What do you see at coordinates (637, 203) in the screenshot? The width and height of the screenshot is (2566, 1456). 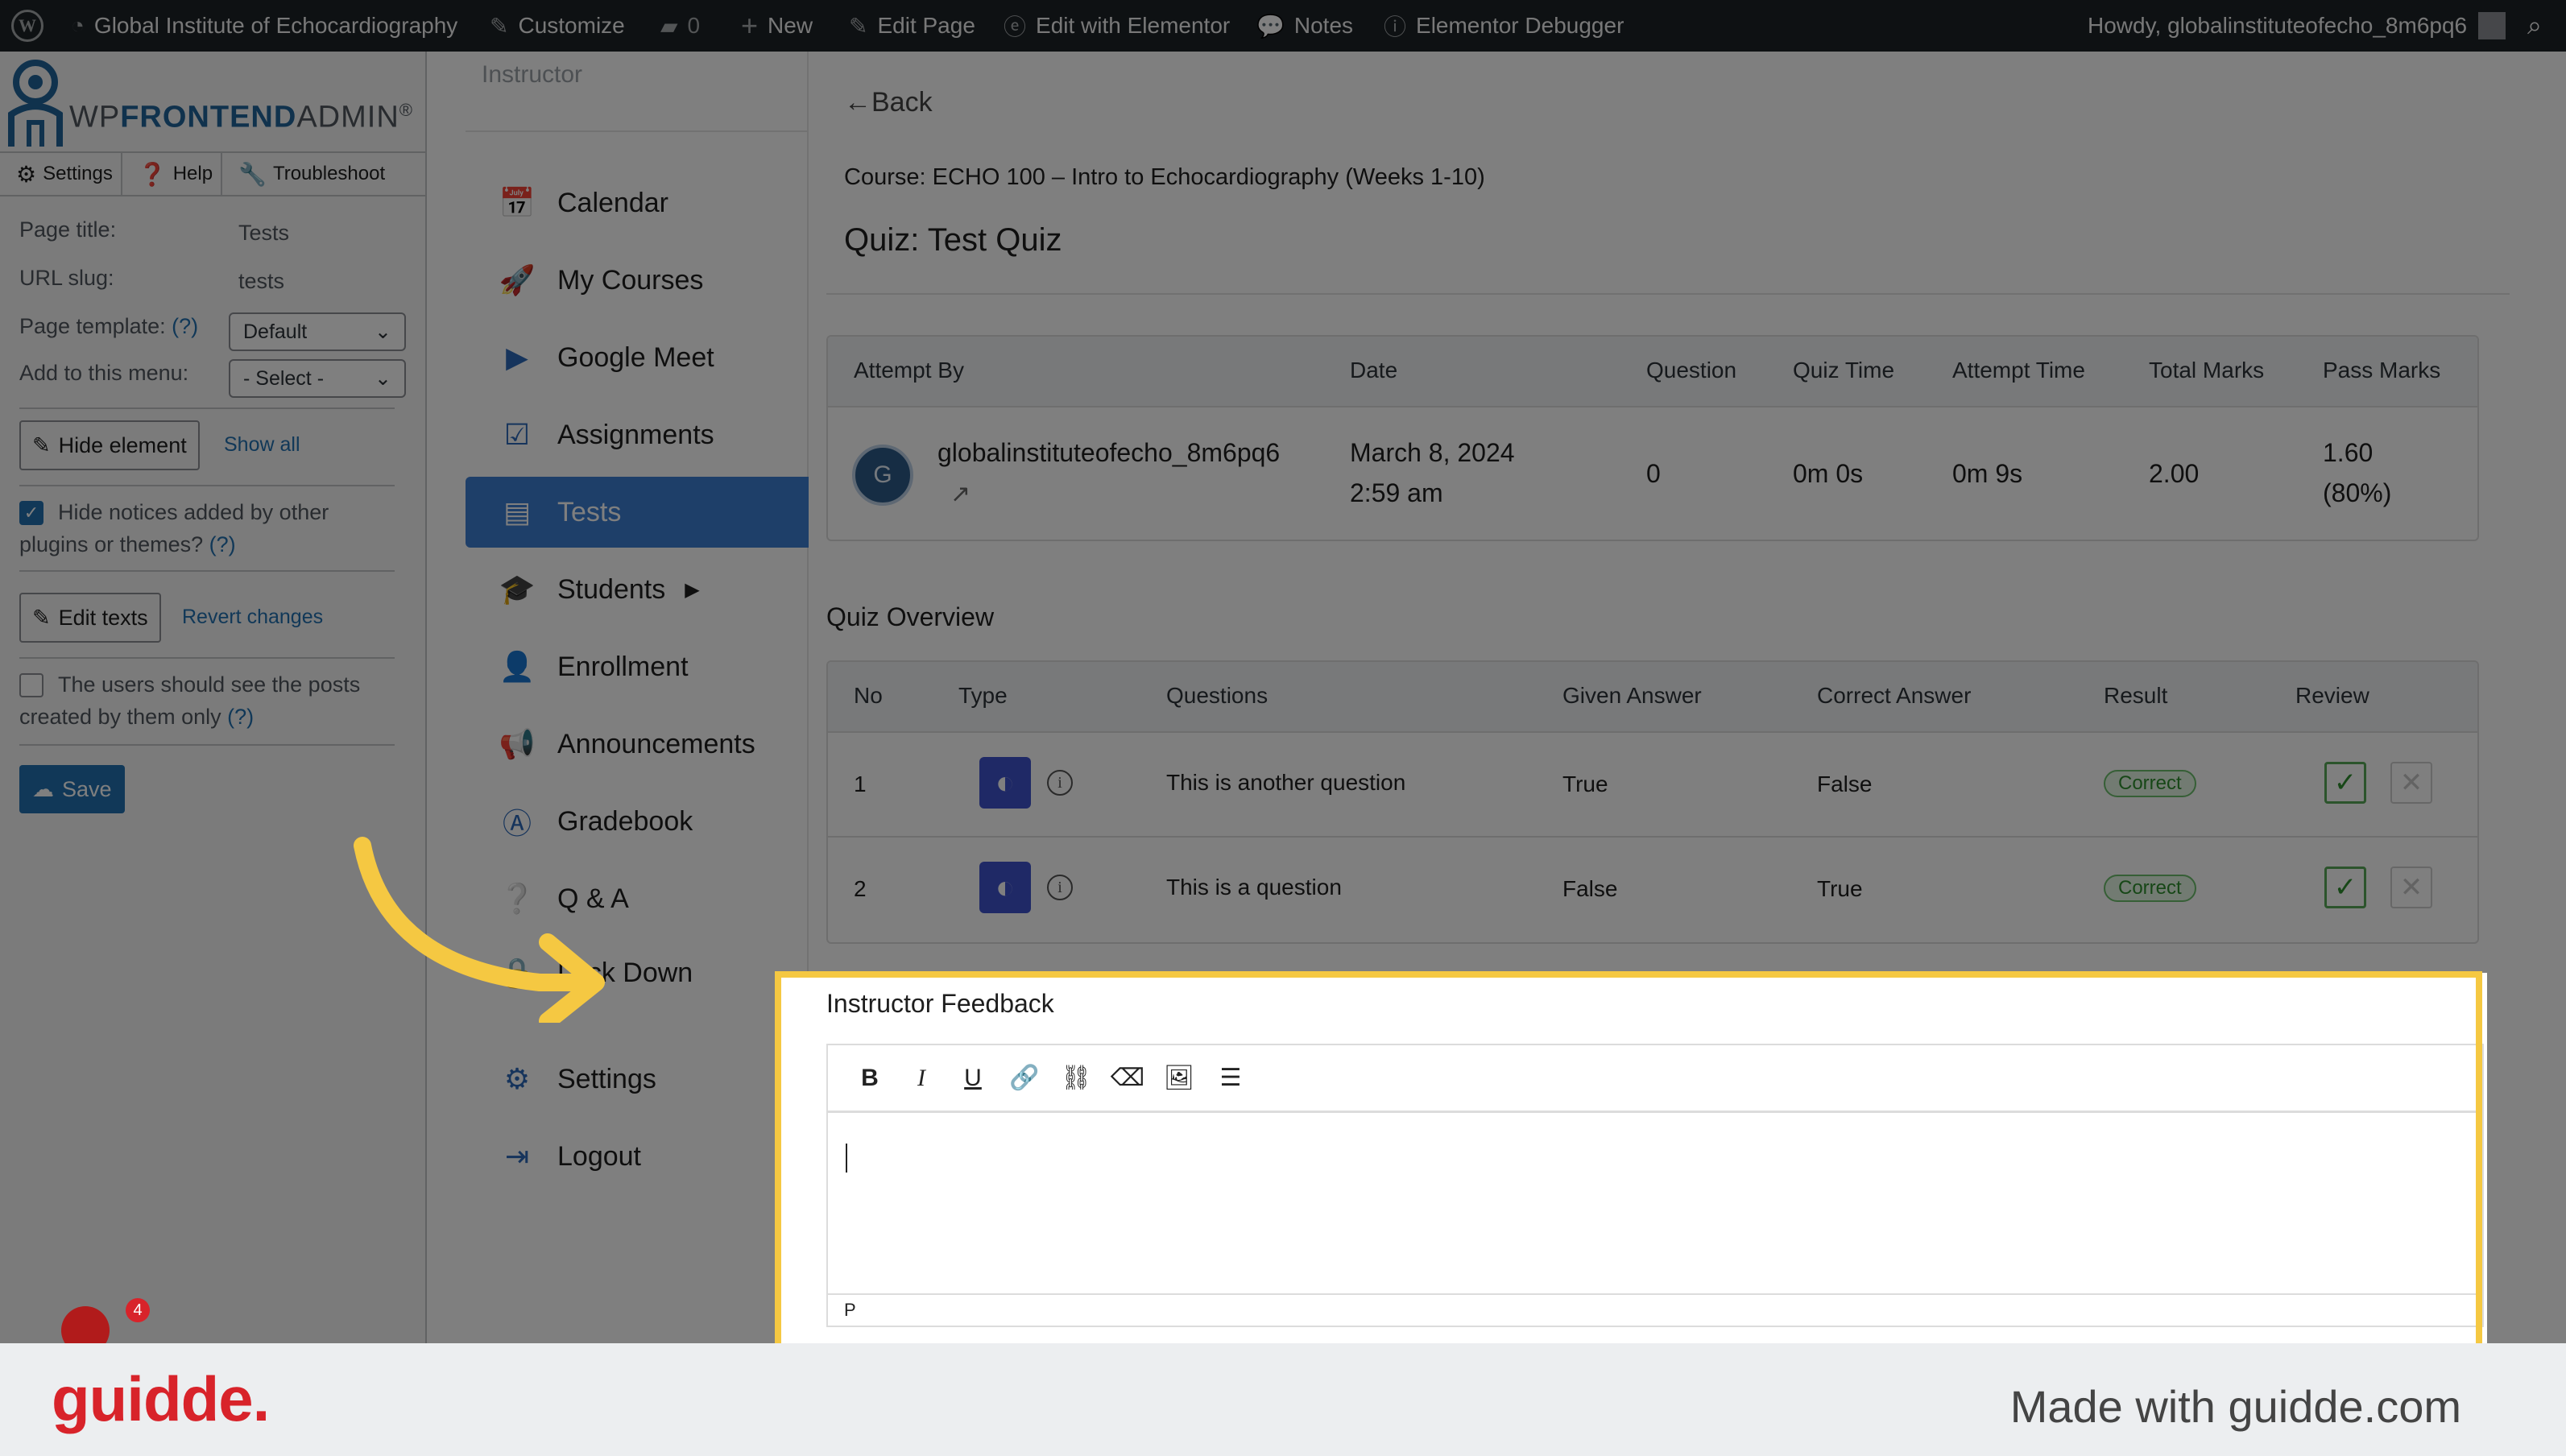 I see `nav-item-calendar: 📅 Calendar` at bounding box center [637, 203].